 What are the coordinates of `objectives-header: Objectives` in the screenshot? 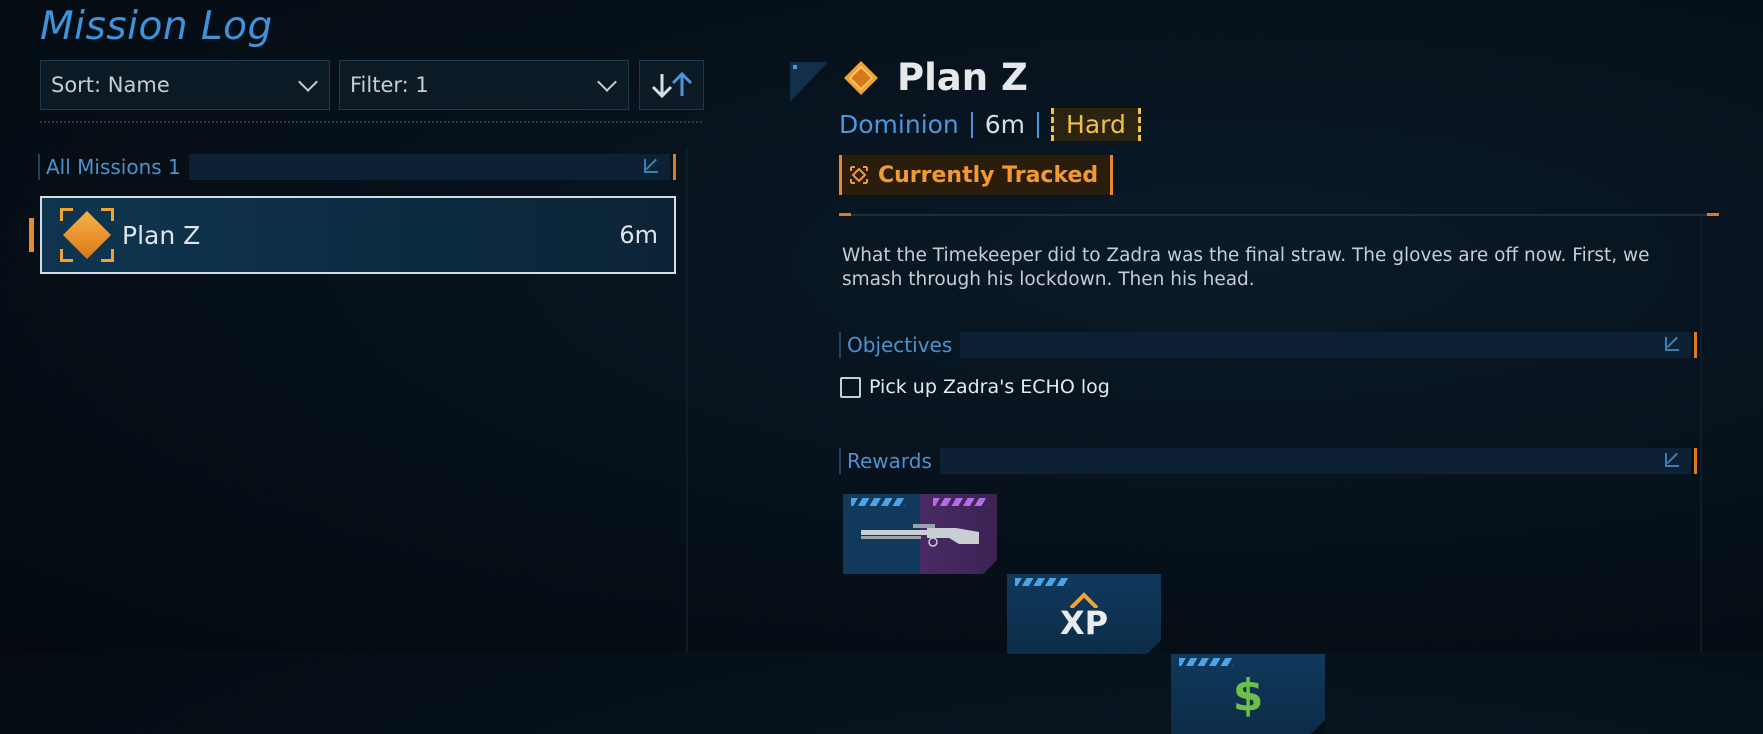 It's located at (1268, 345).